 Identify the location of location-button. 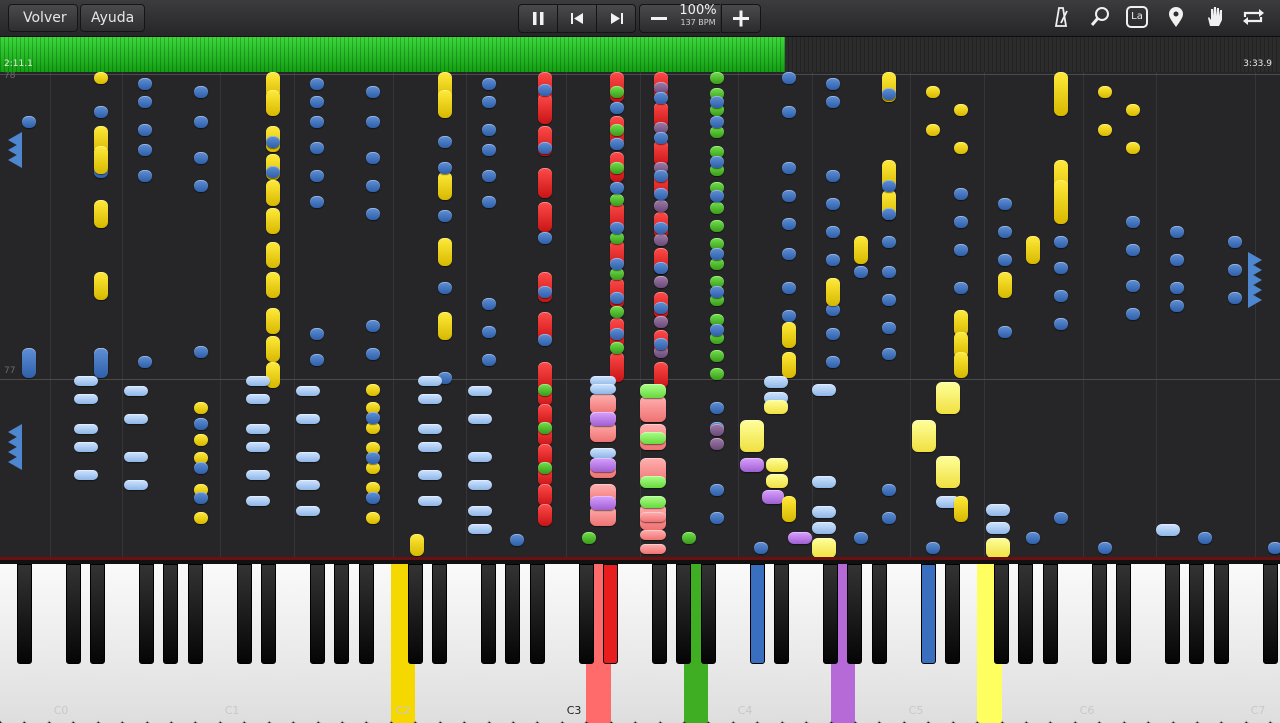
(1176, 17).